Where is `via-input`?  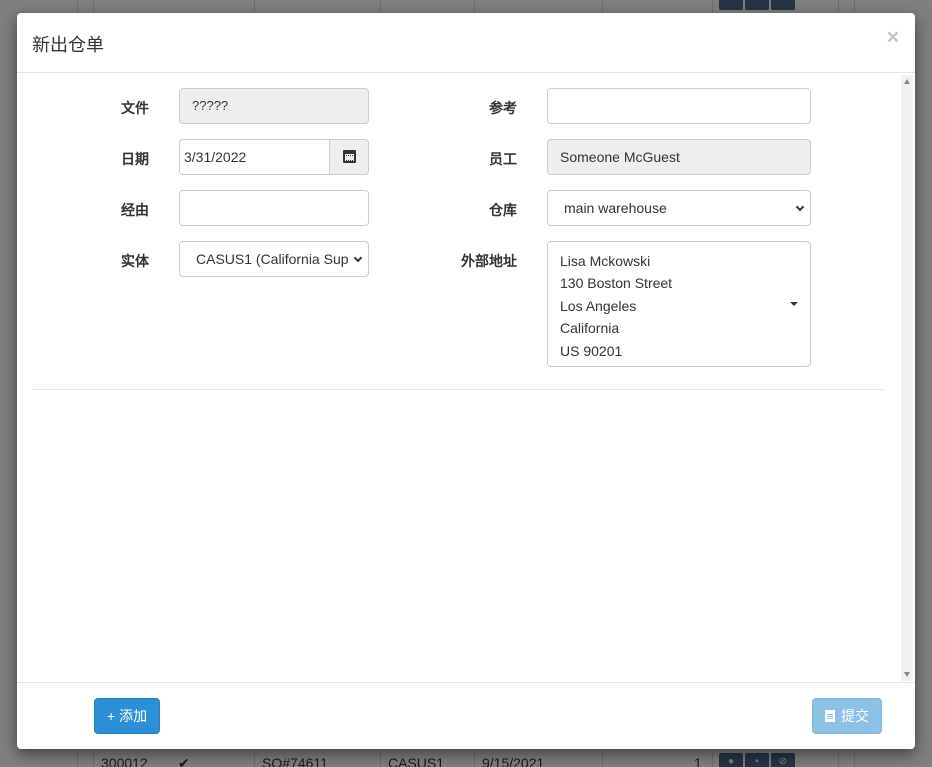 via-input is located at coordinates (274, 208).